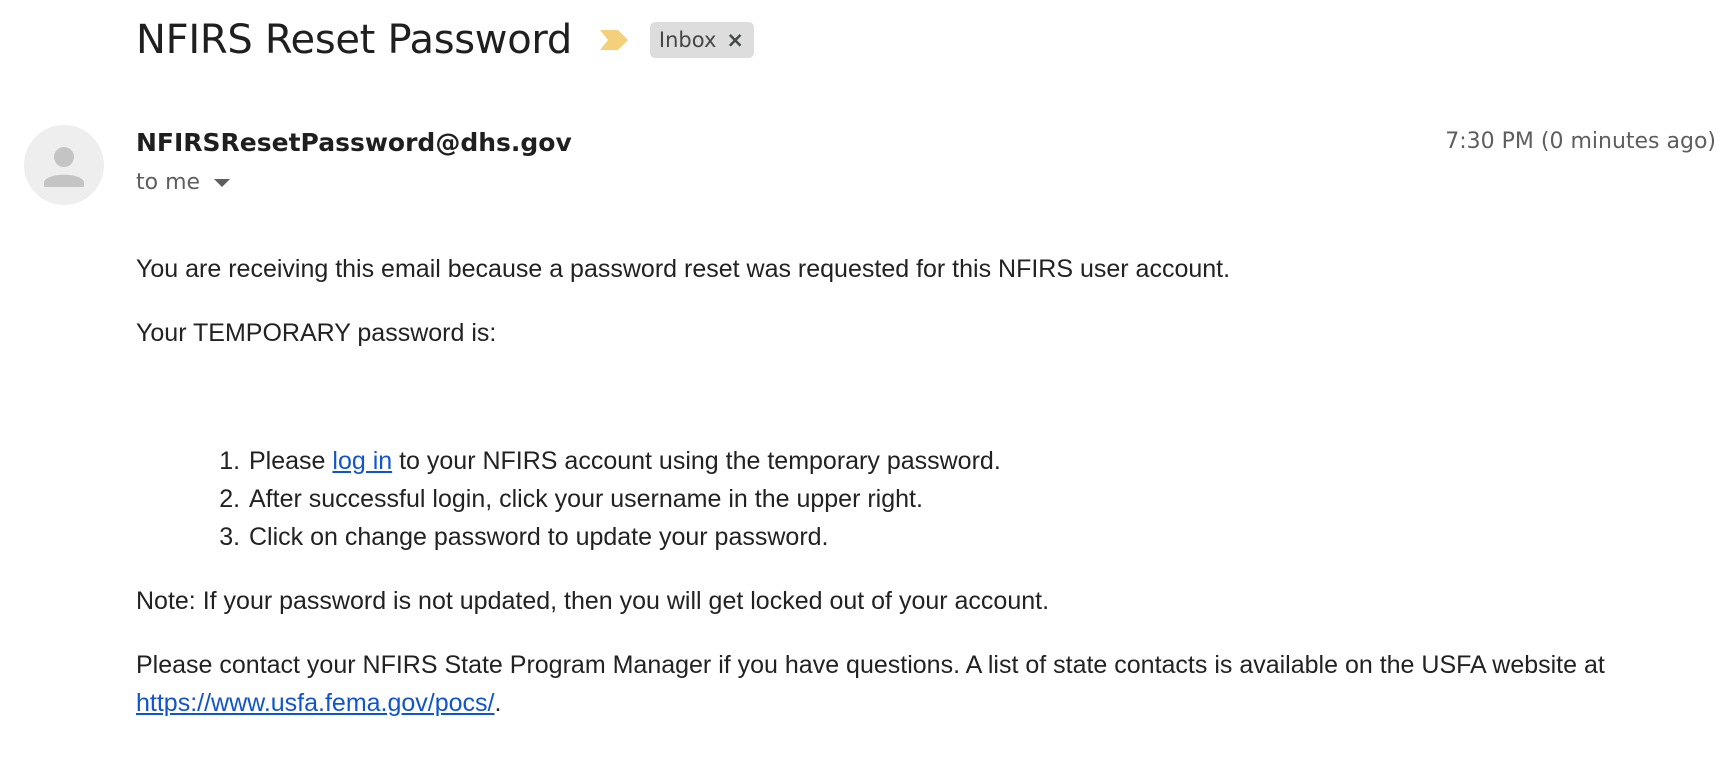 The image size is (1732, 770). I want to click on person-icon, so click(64, 167).